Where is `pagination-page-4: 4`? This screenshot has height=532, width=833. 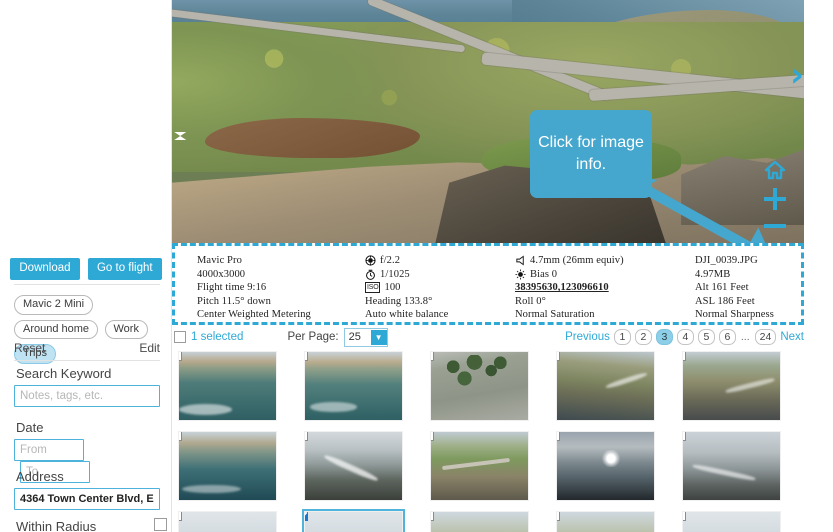 pagination-page-4: 4 is located at coordinates (685, 337).